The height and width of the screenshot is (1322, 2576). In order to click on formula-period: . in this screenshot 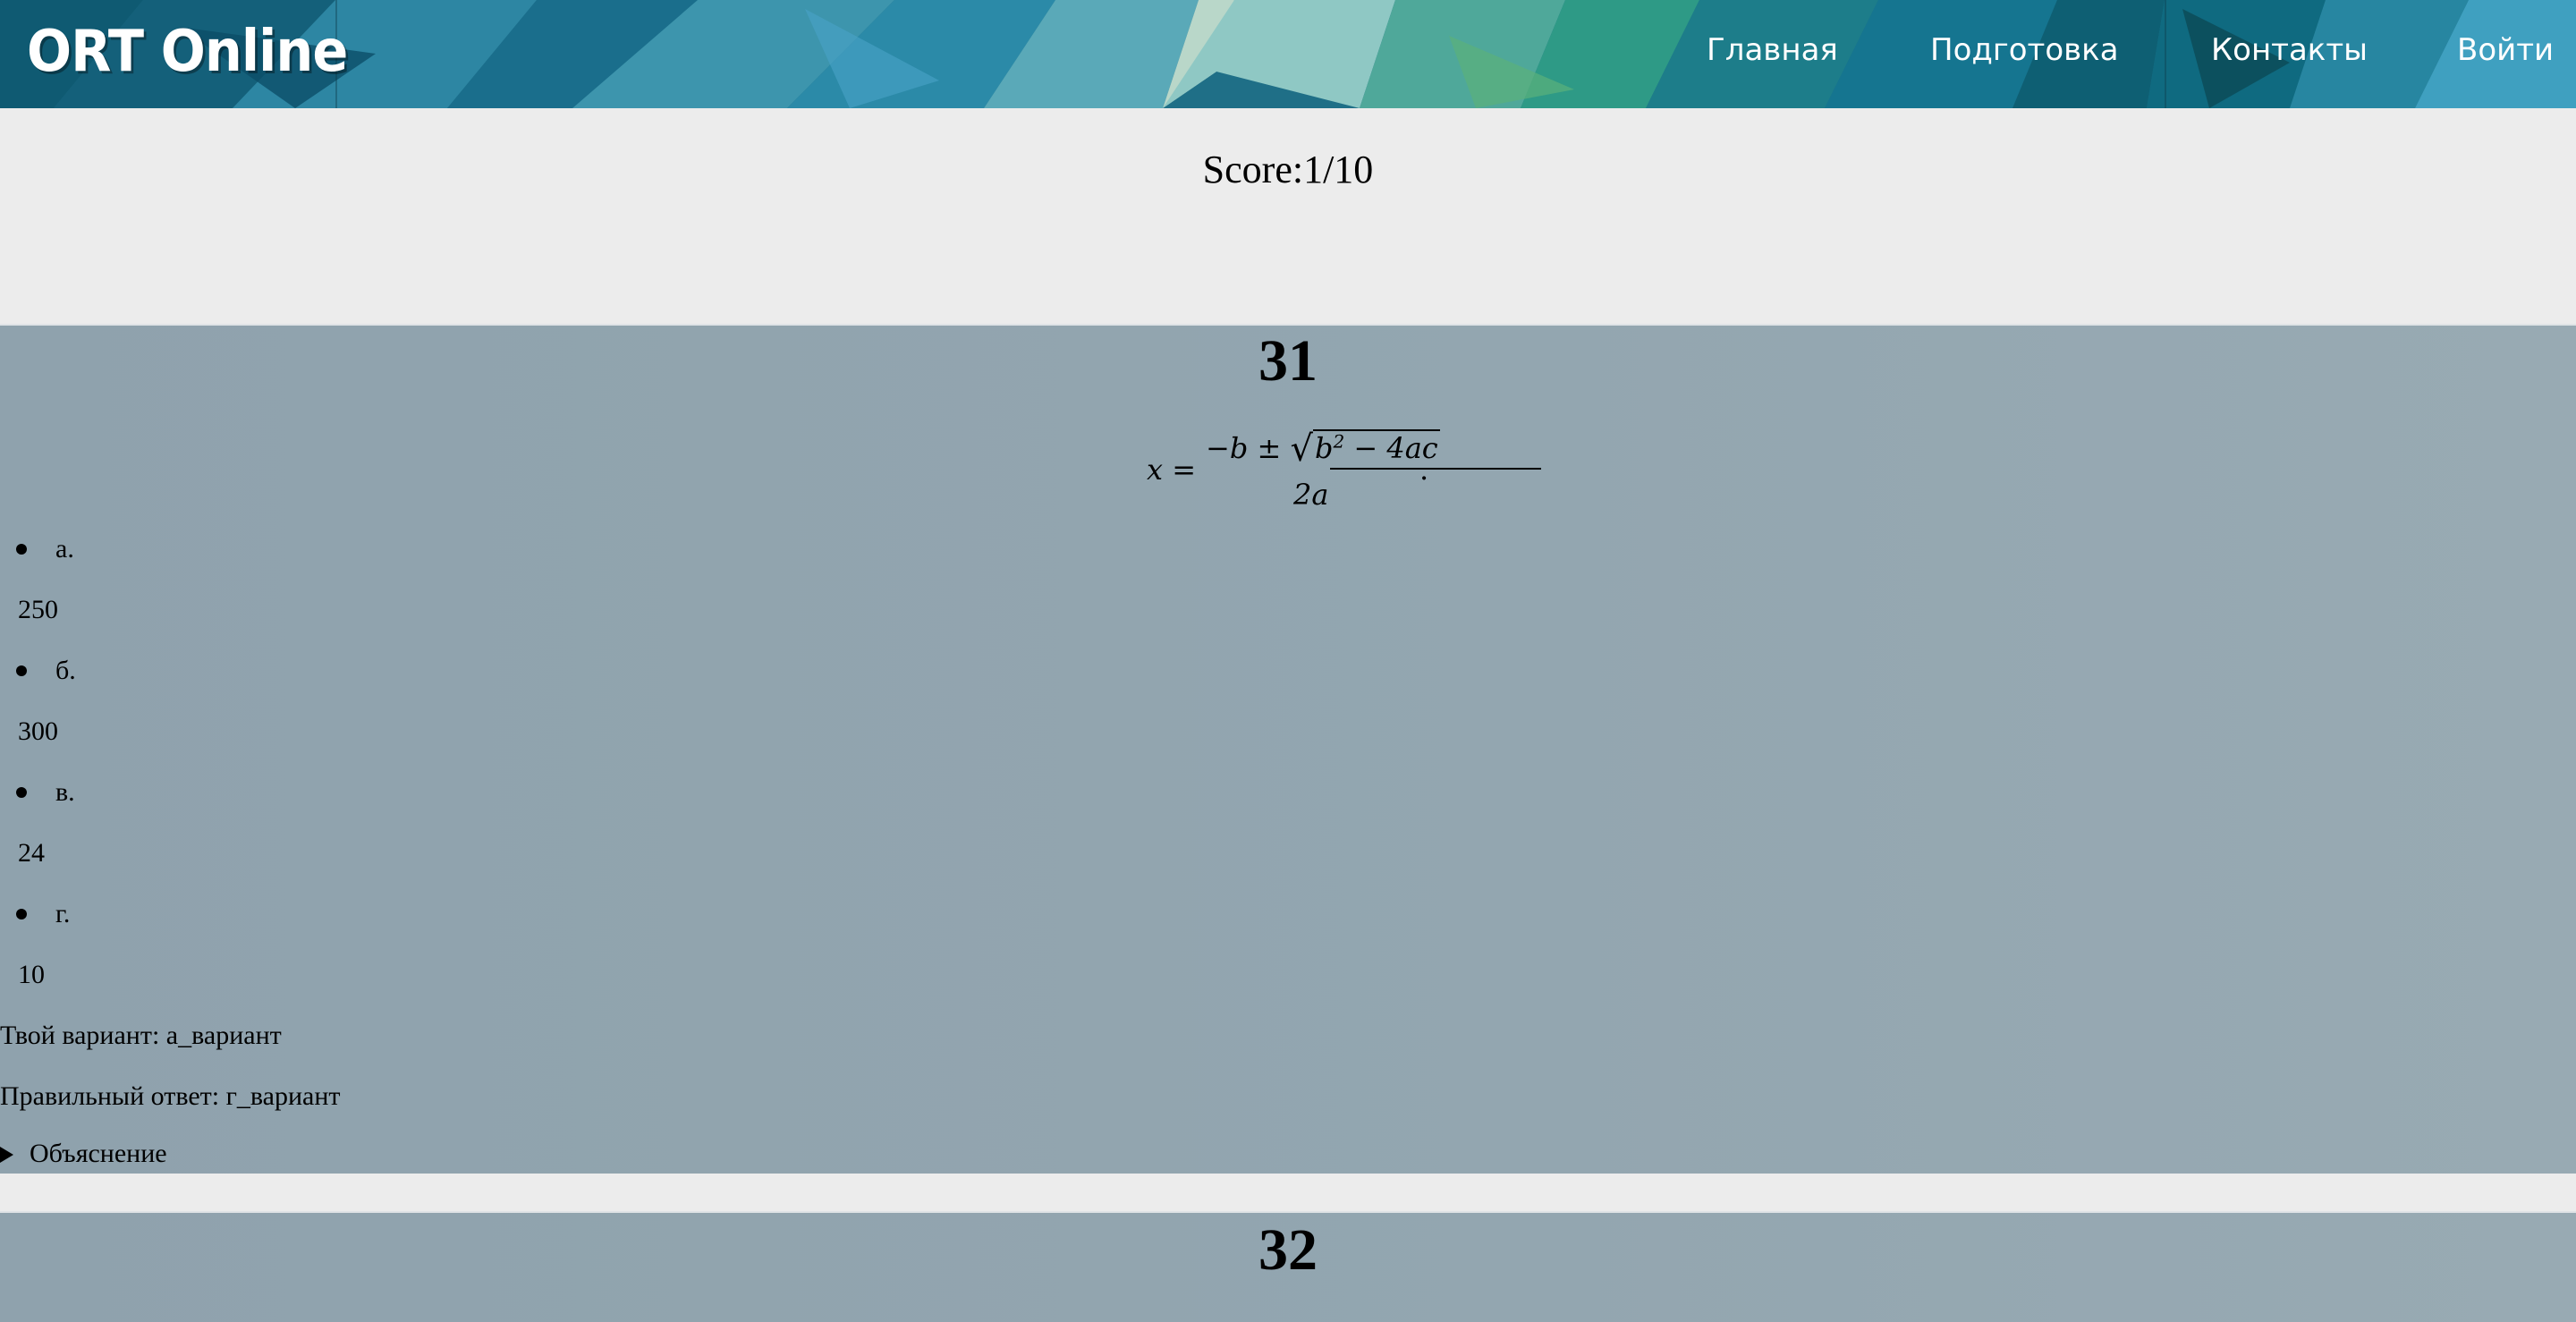, I will do `click(1424, 470)`.